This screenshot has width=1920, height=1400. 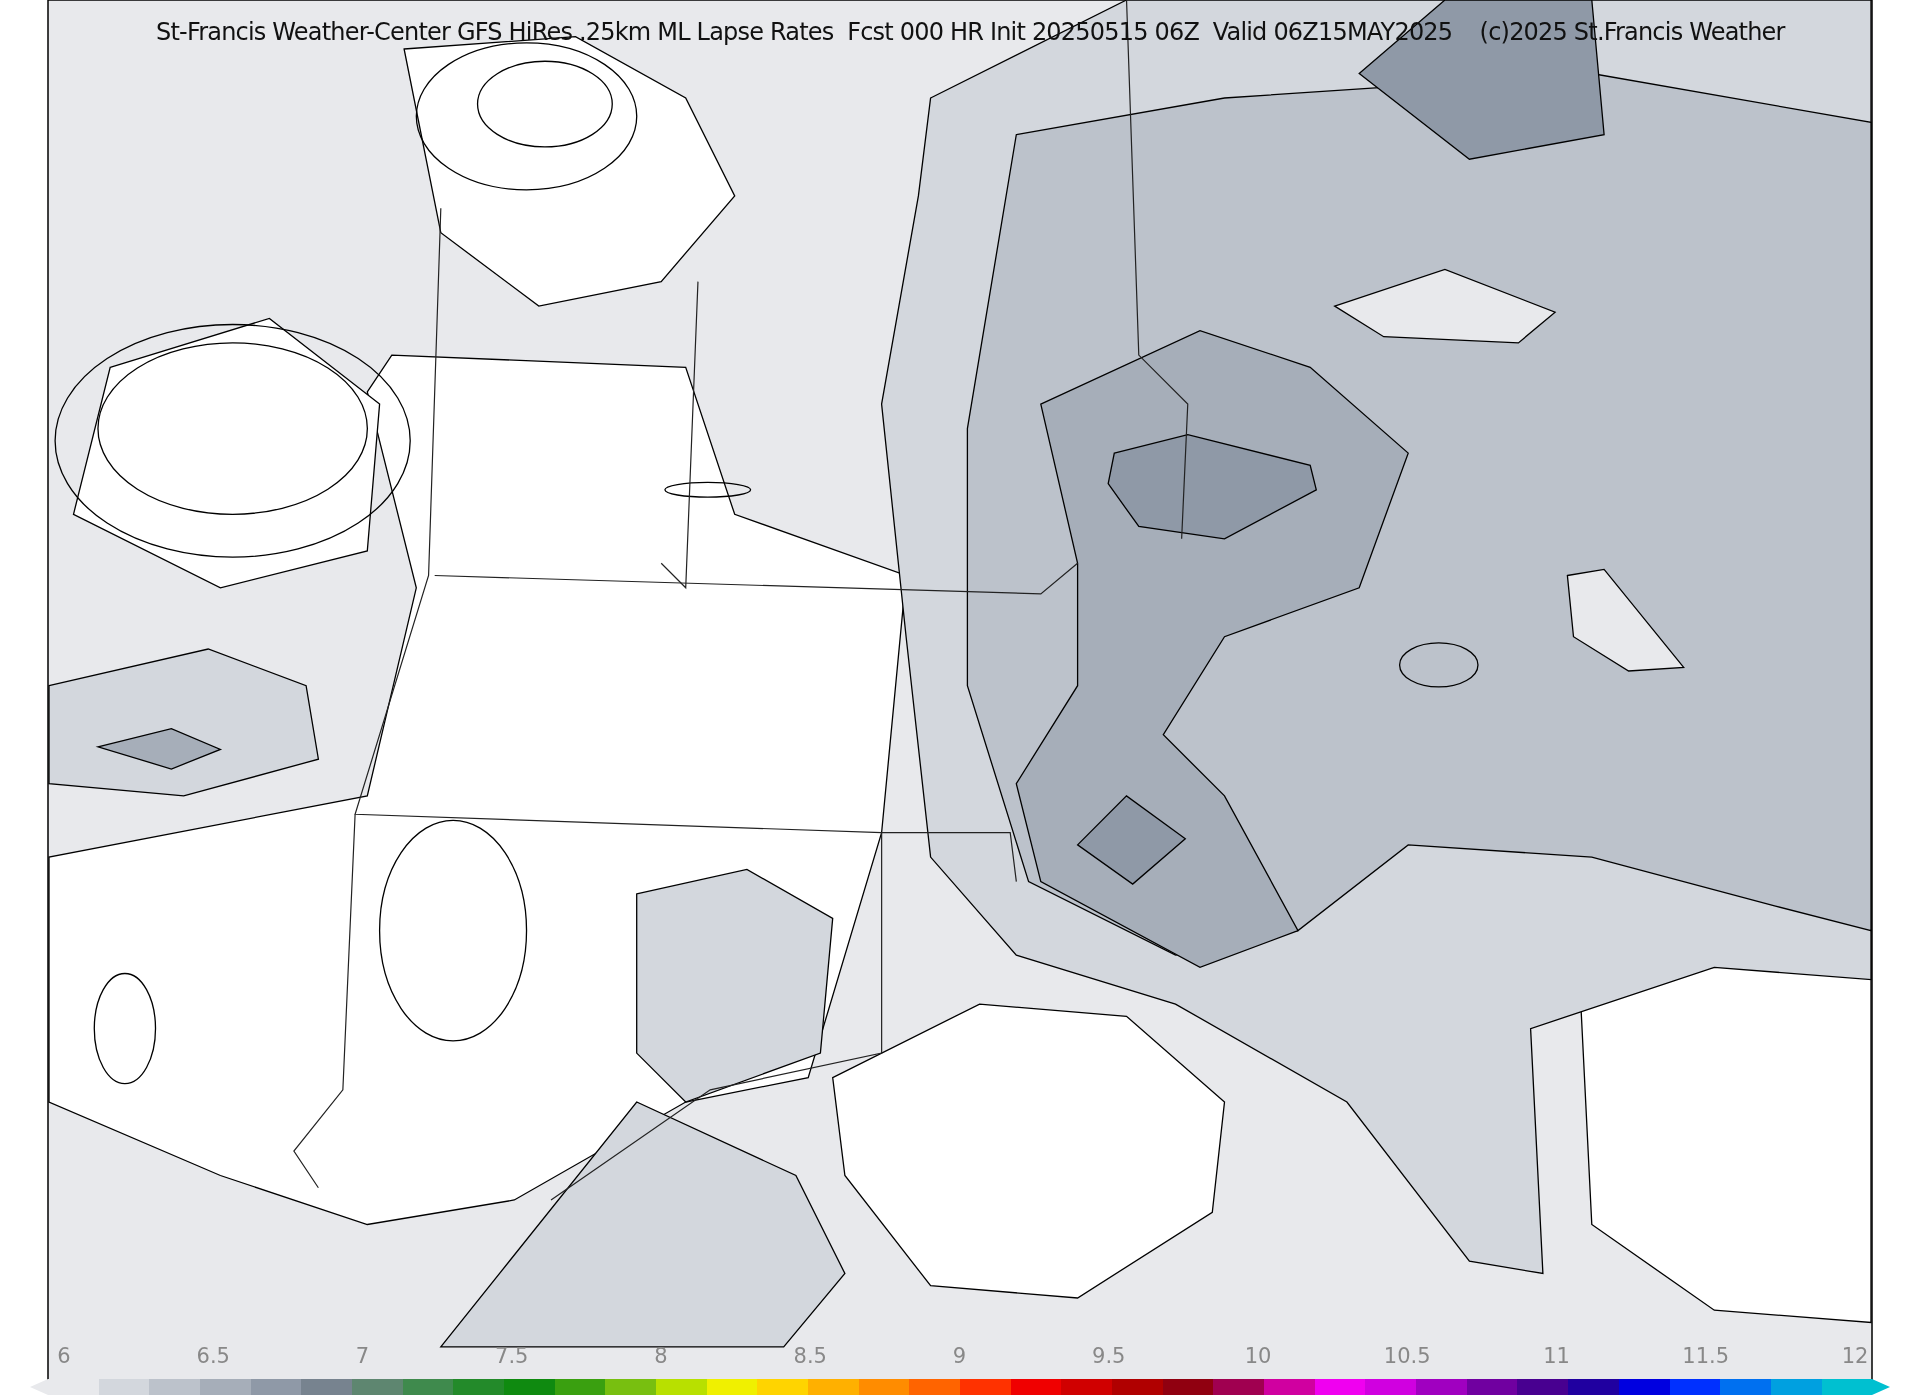 I want to click on colorbar-tick-label: 6, so click(x=64, y=1356).